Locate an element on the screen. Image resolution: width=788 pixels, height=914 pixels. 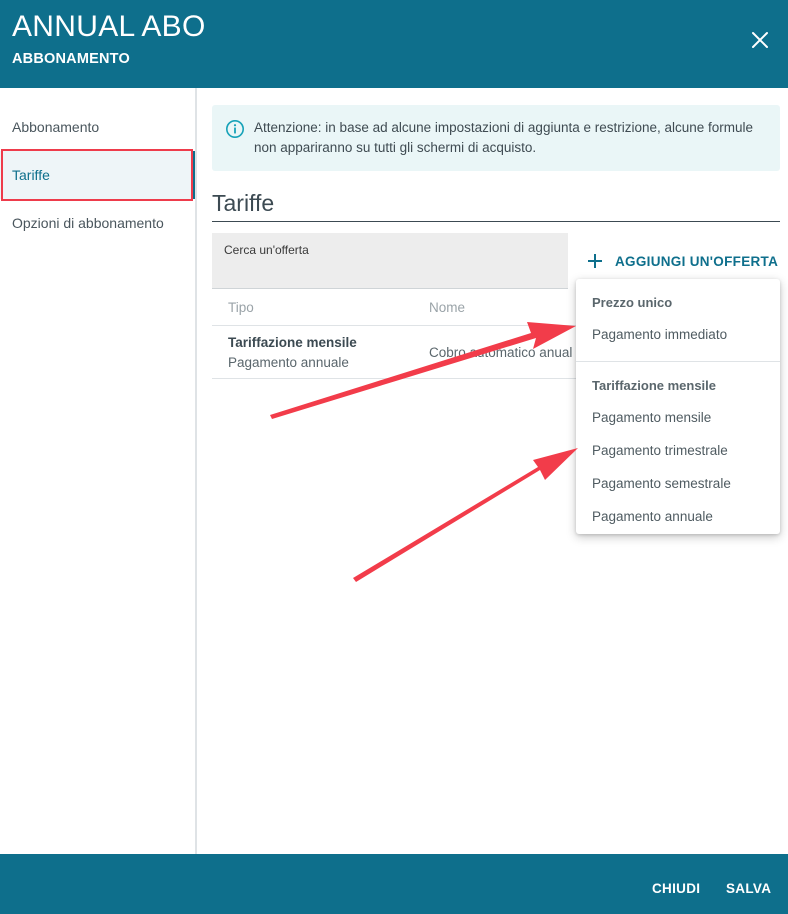
dialog-title: ANNUAL ABO is located at coordinates (109, 26).